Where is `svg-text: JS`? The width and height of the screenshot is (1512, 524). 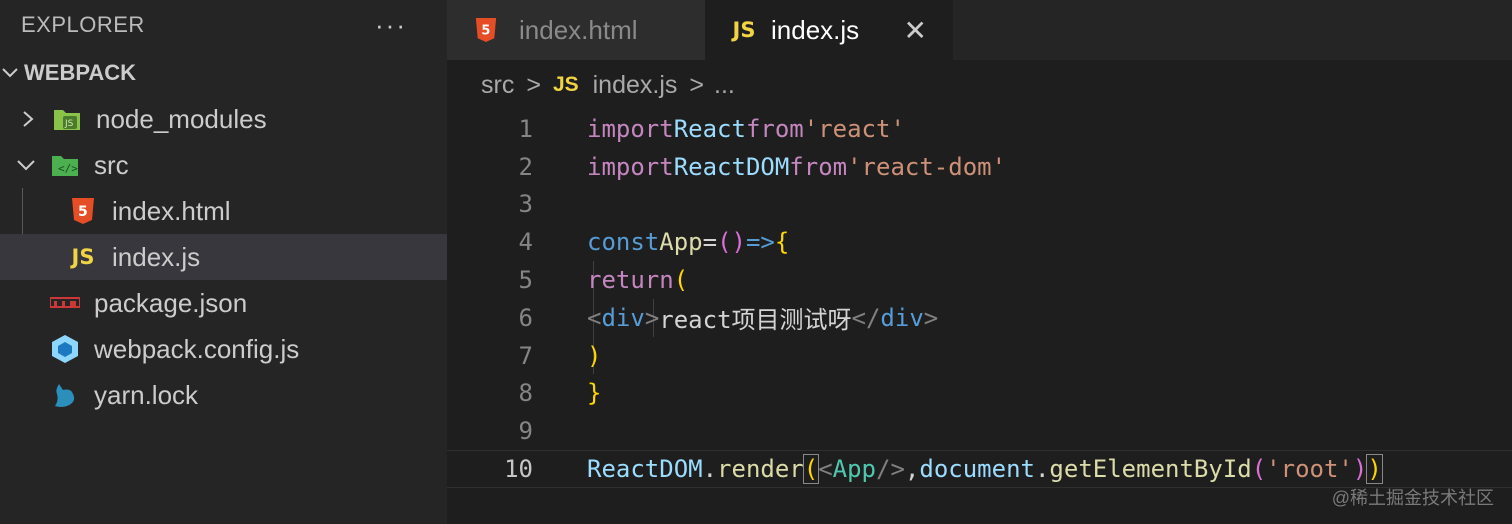 svg-text: JS is located at coordinates (69, 124).